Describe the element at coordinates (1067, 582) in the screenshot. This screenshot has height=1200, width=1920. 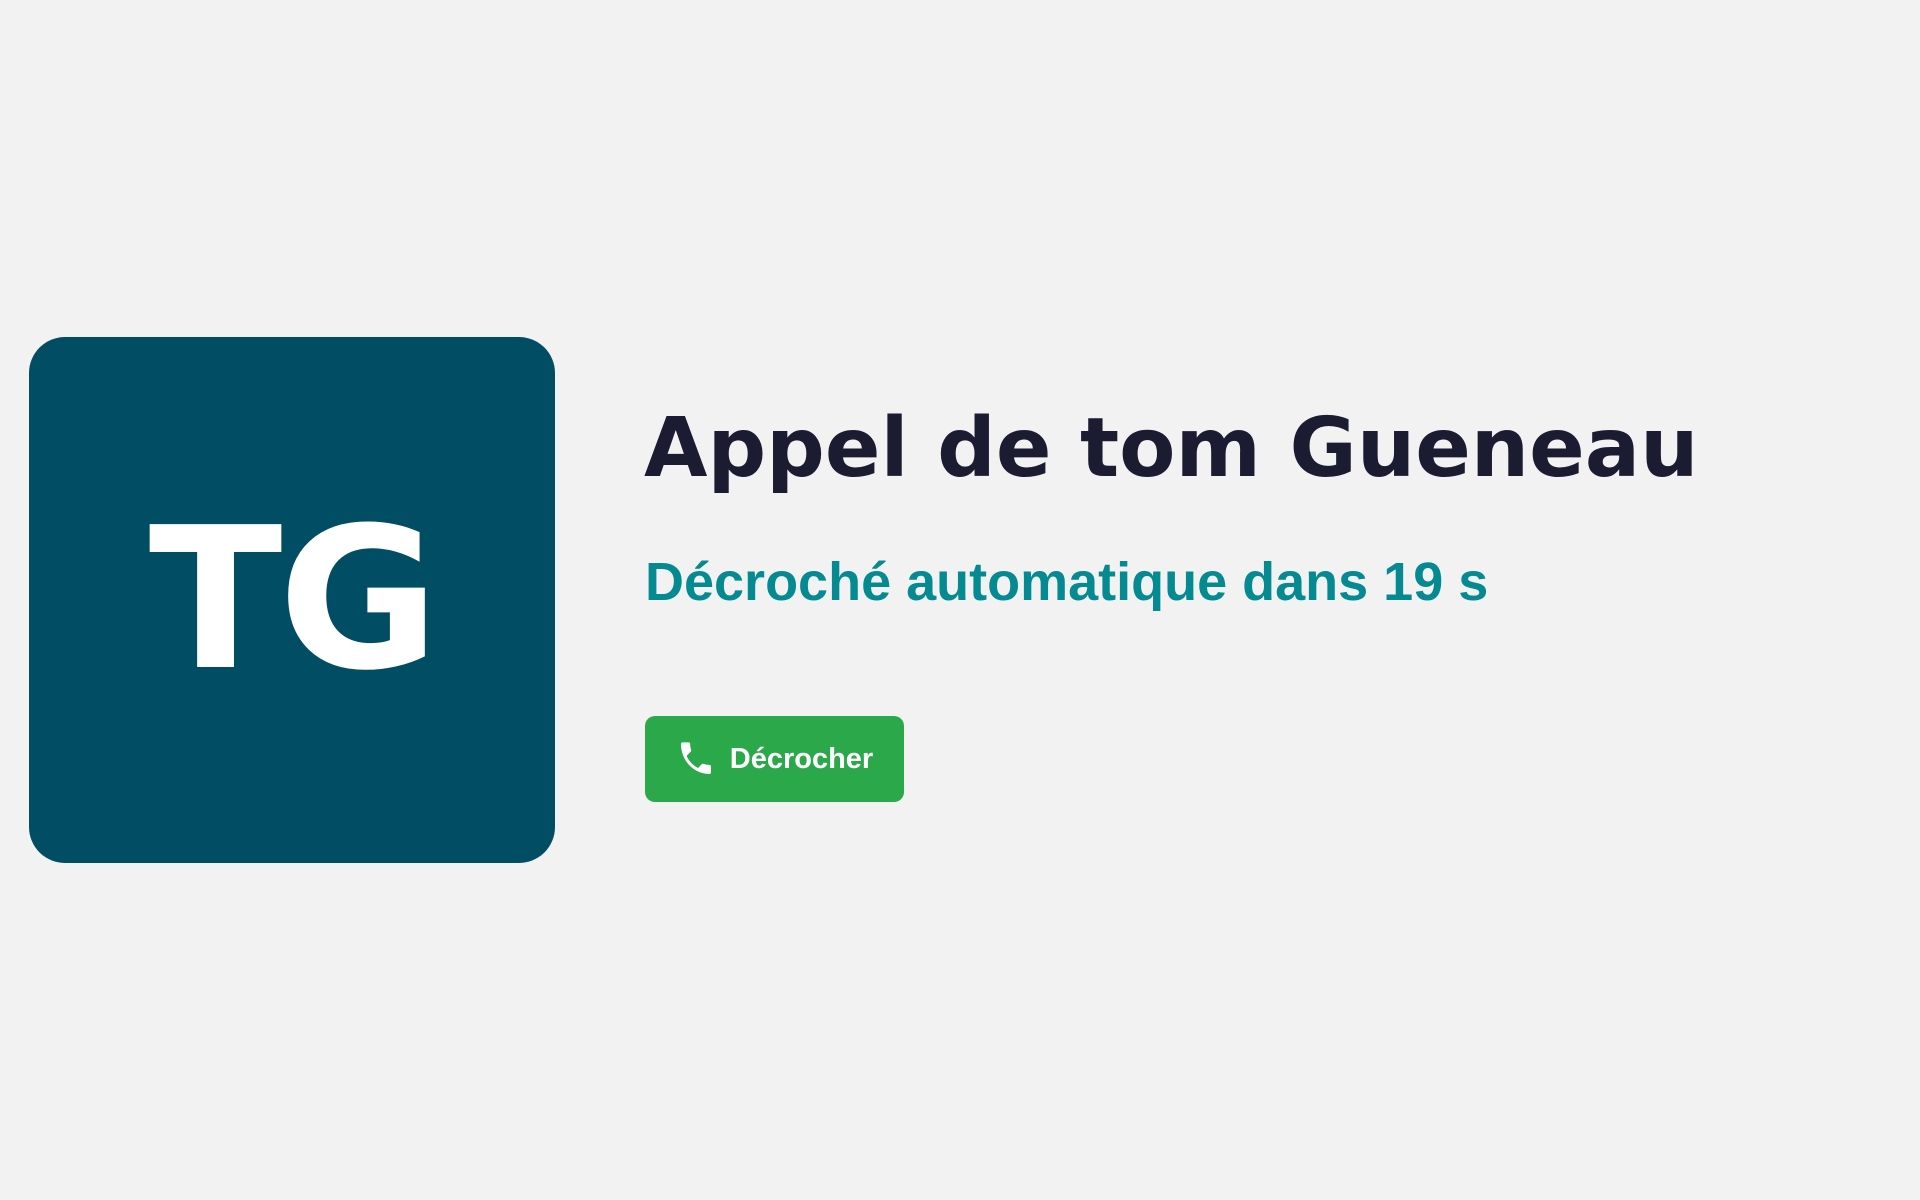
I see `auto-answer-countdown: Décroché automatique dans 19 s` at that location.